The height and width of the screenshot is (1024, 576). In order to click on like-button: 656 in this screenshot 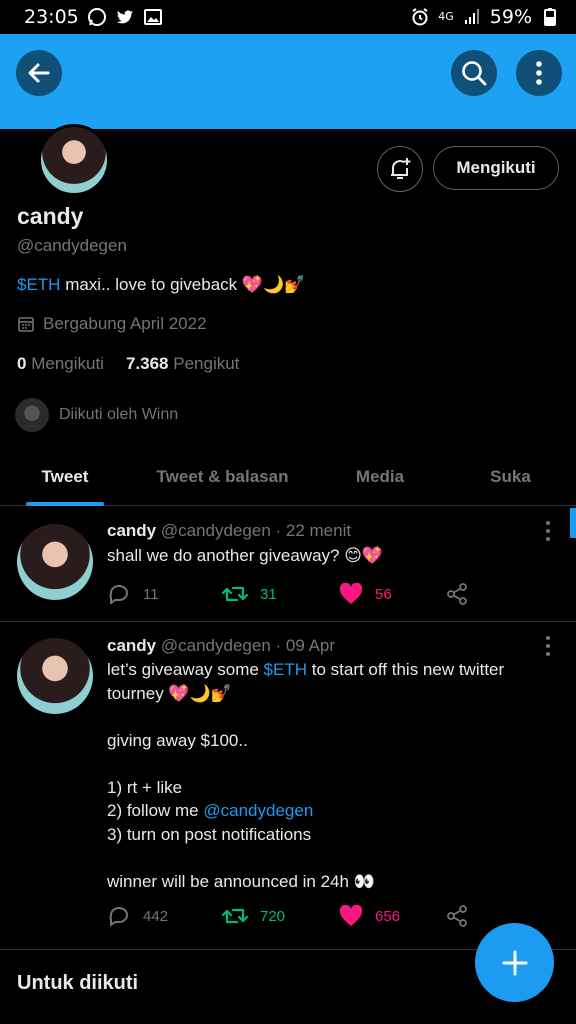, I will do `click(392, 916)`.